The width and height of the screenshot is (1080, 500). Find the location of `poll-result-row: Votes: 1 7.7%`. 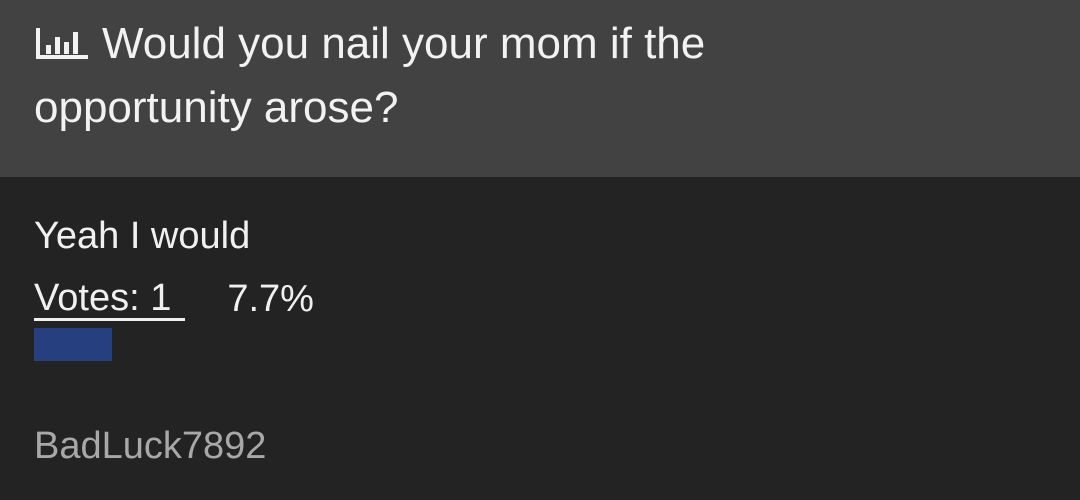

poll-result-row: Votes: 1 7.7% is located at coordinates (174, 299).